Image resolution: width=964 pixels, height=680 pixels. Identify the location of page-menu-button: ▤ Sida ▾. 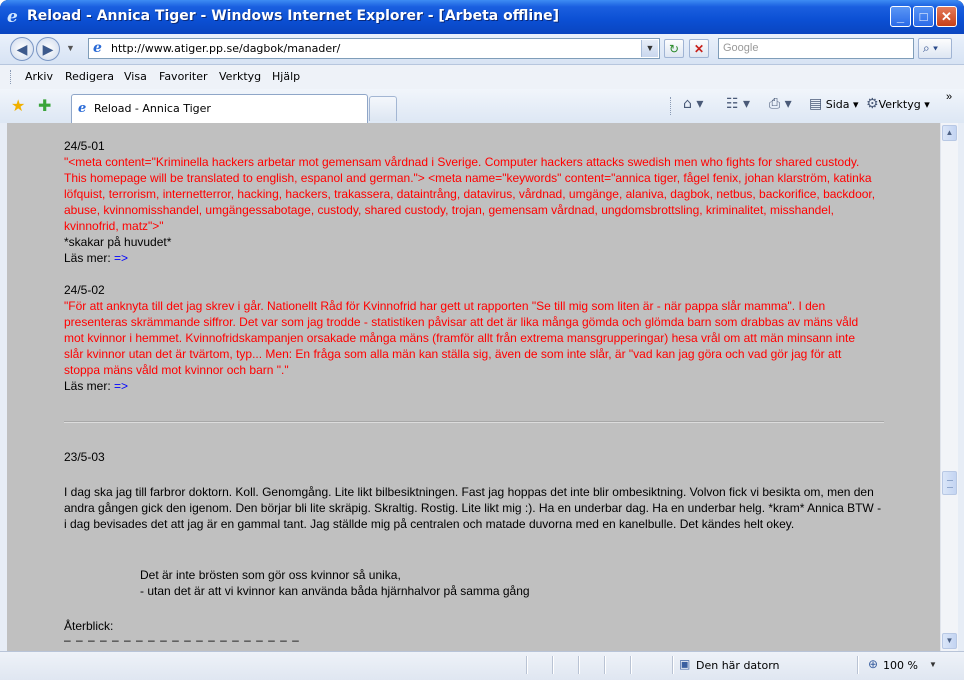
(834, 104).